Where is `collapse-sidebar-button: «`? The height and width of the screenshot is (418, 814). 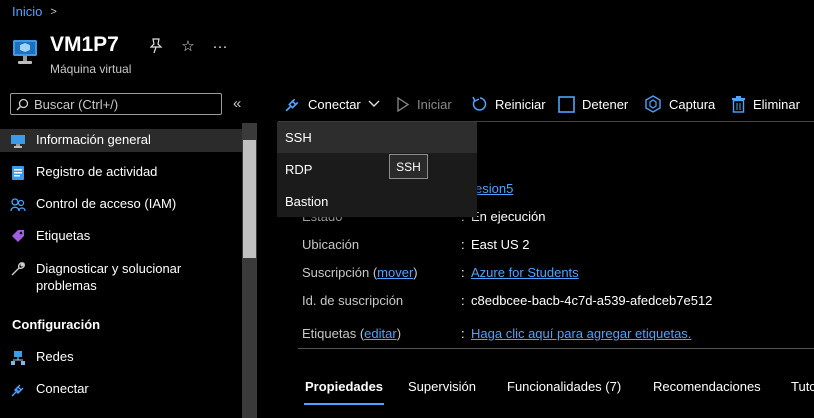
collapse-sidebar-button: « is located at coordinates (237, 103).